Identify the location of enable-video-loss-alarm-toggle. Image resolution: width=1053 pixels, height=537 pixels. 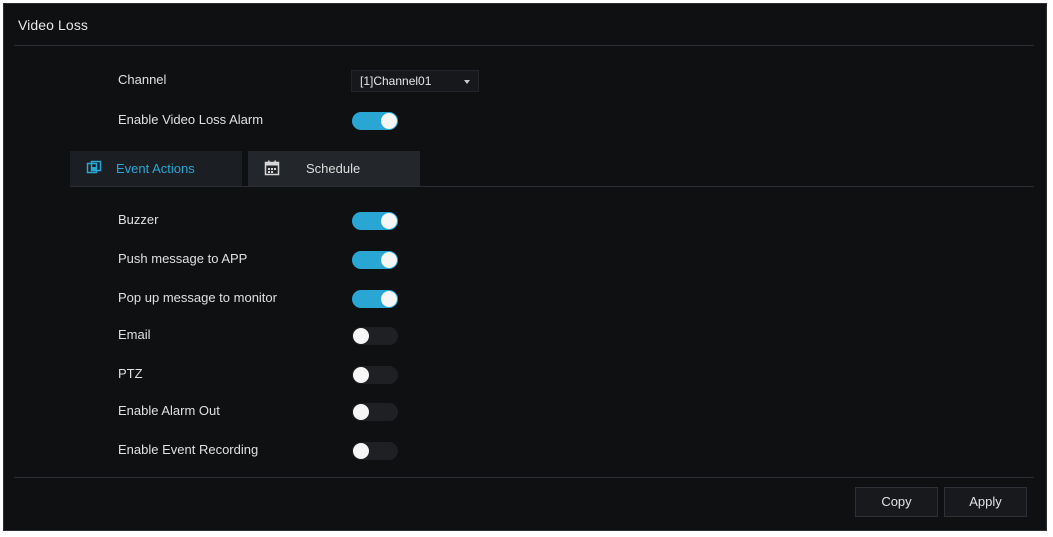
(375, 121).